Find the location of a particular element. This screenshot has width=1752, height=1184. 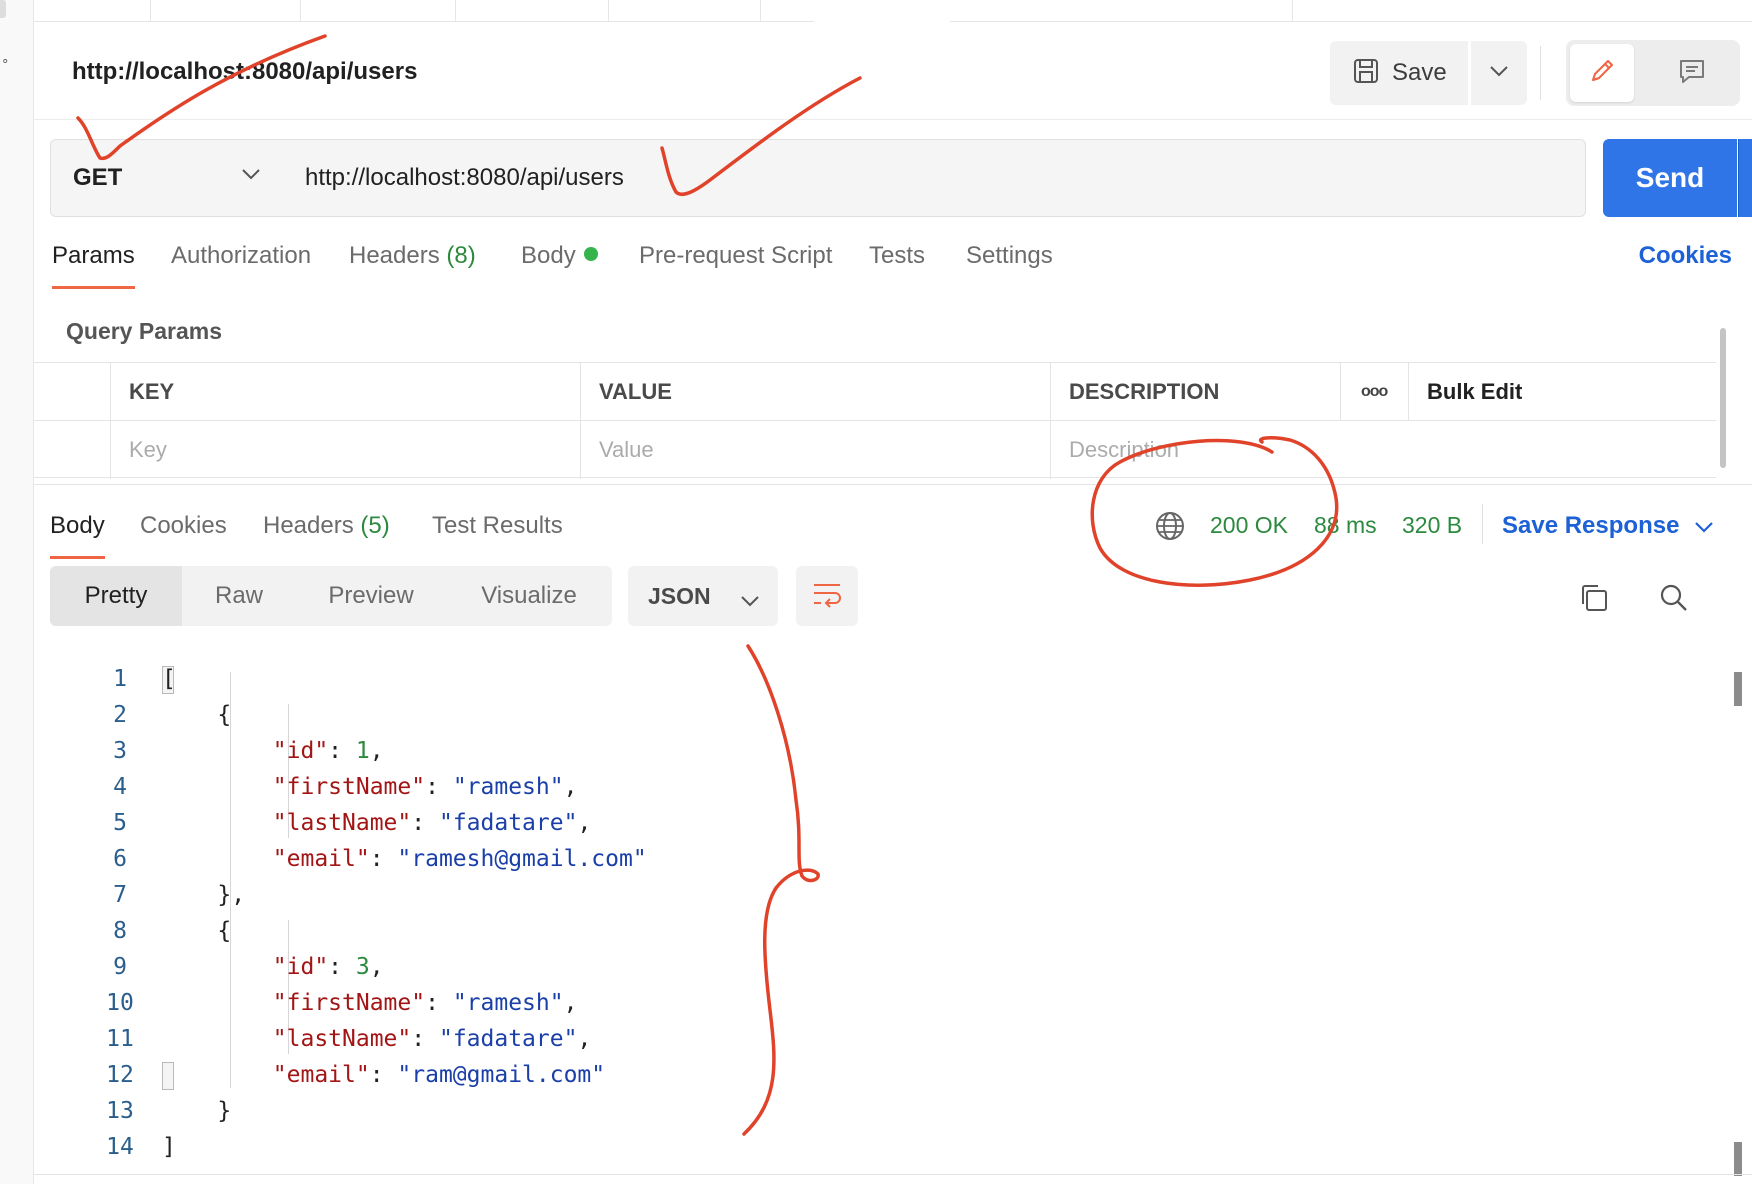

line-number: 11 is located at coordinates (120, 1039).